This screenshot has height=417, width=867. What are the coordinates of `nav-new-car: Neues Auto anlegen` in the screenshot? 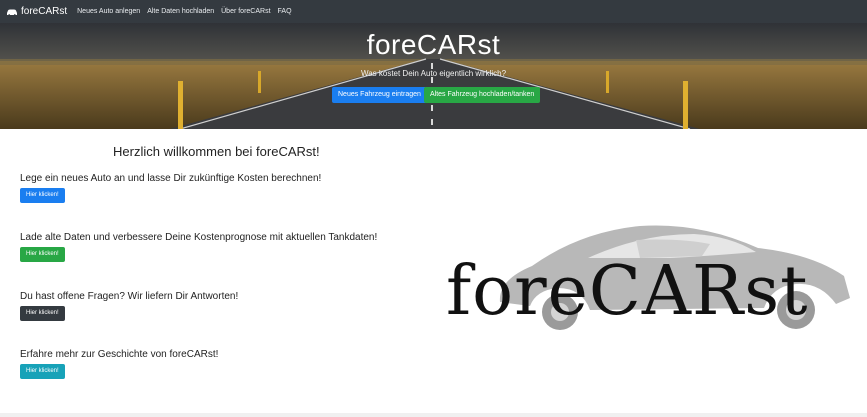 It's located at (108, 11).